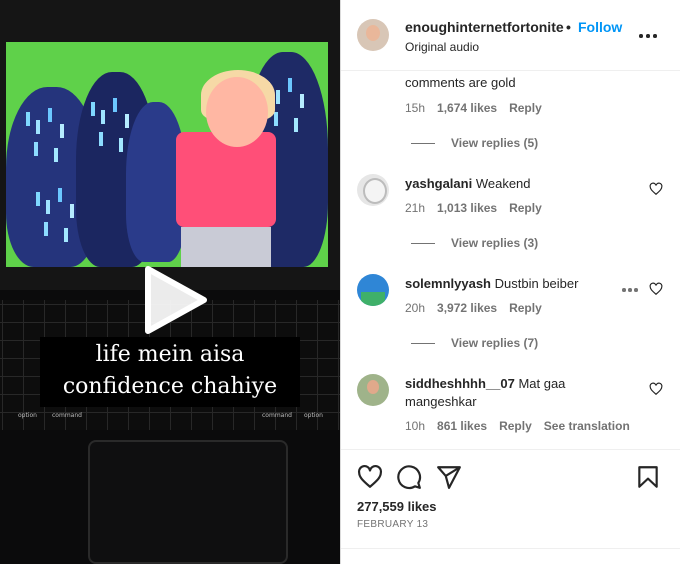  I want to click on comment-body: Mat gaa, so click(542, 383).